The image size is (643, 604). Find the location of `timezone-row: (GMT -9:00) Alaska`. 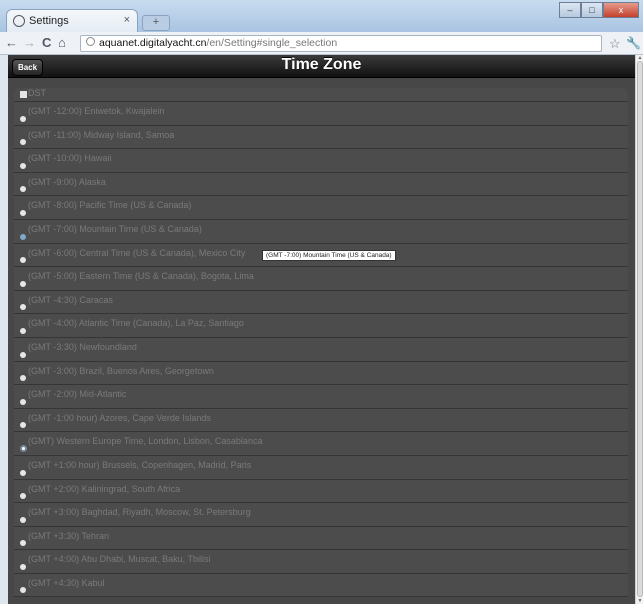

timezone-row: (GMT -9:00) Alaska is located at coordinates (321, 184).